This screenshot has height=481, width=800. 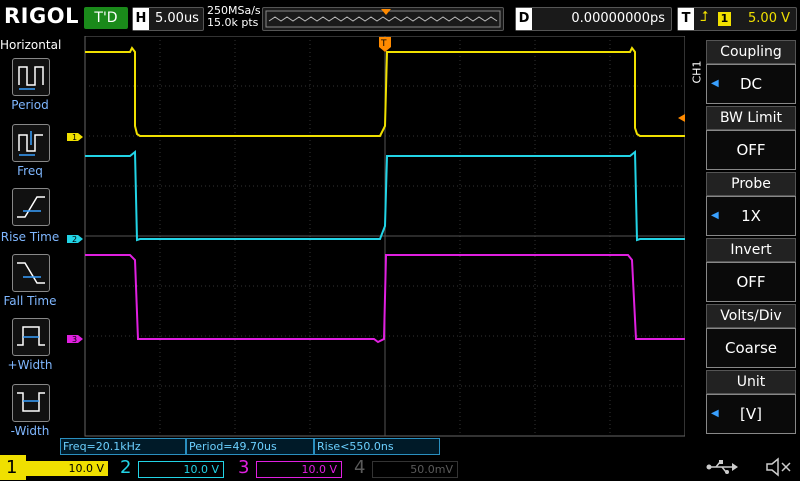 I want to click on trigger-source: 1, so click(x=724, y=19).